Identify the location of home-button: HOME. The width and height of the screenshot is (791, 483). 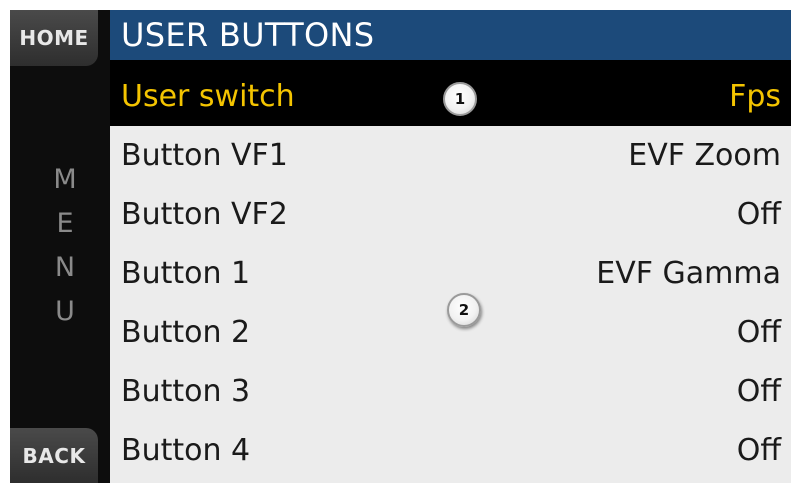
(54, 38).